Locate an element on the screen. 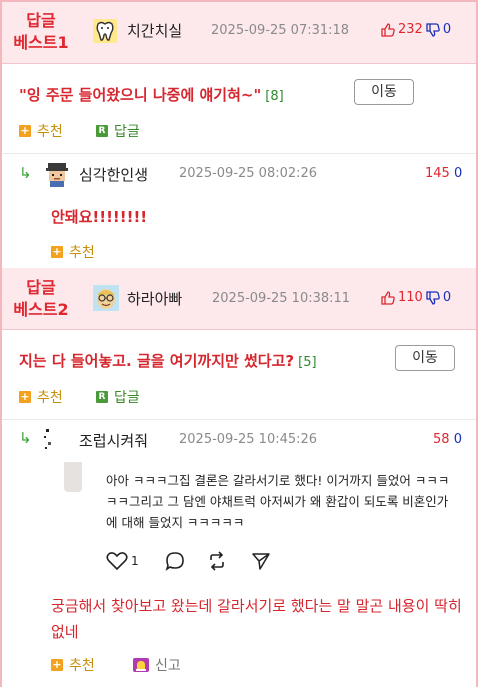  repost-button is located at coordinates (217, 561).